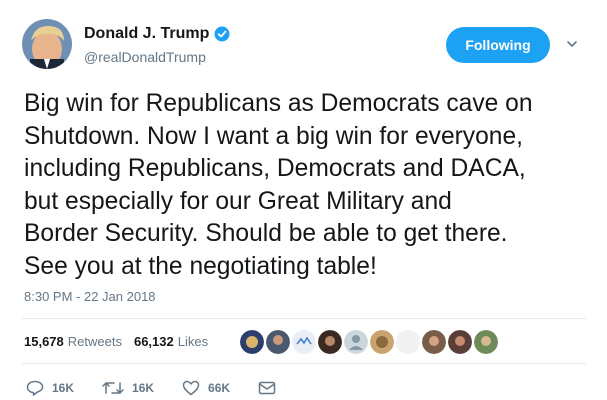 This screenshot has height=400, width=607. I want to click on retweets-label: Retweets, so click(95, 342).